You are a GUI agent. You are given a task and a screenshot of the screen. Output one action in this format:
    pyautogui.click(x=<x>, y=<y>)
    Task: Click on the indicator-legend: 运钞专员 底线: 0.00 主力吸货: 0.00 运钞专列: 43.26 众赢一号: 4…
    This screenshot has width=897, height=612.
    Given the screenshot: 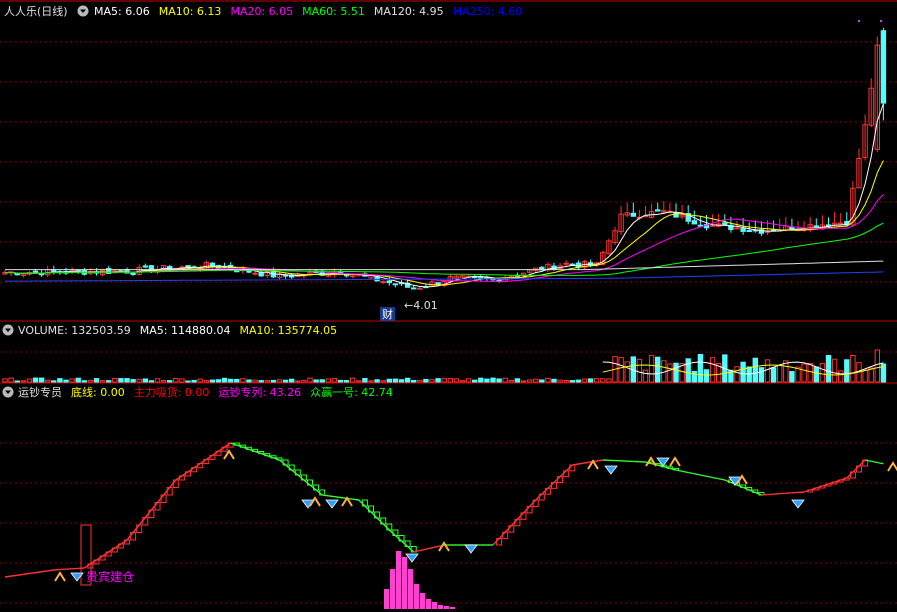 What is the action you would take?
    pyautogui.click(x=197, y=392)
    